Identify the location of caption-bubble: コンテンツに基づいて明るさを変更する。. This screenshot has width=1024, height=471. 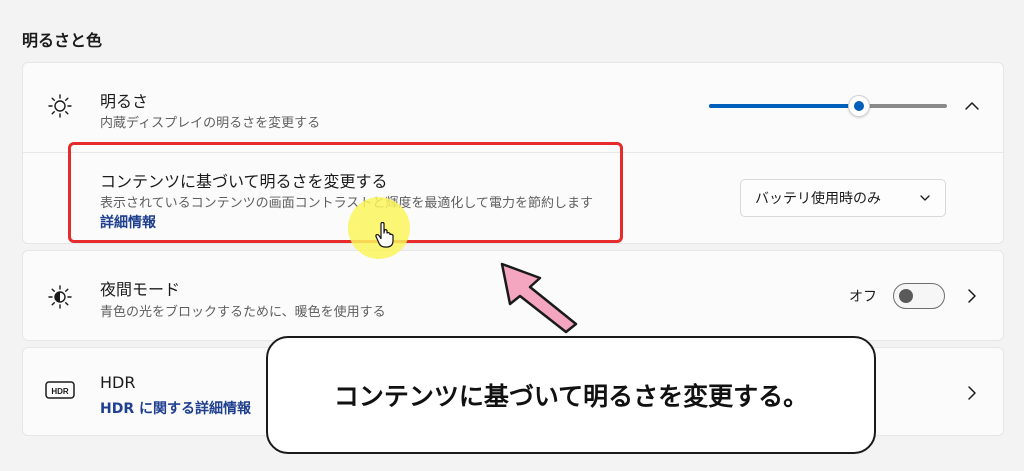
(571, 395).